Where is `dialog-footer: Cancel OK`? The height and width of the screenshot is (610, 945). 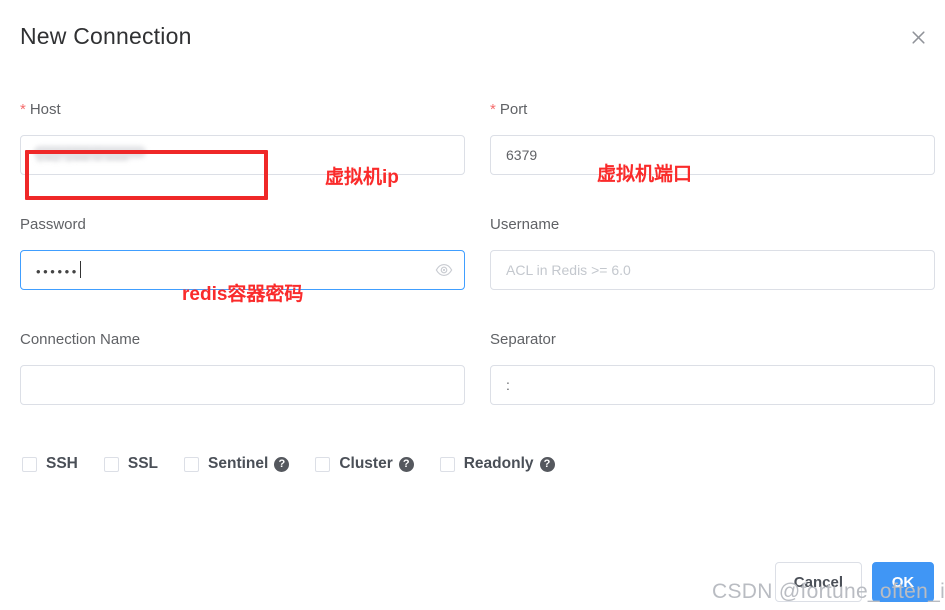 dialog-footer: Cancel OK is located at coordinates (854, 582).